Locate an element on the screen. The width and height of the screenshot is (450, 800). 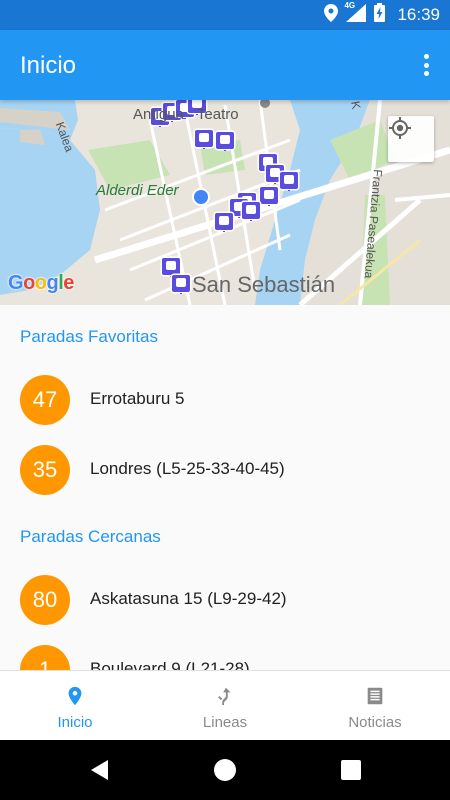
stop-number-badge: 35 is located at coordinates (45, 470).